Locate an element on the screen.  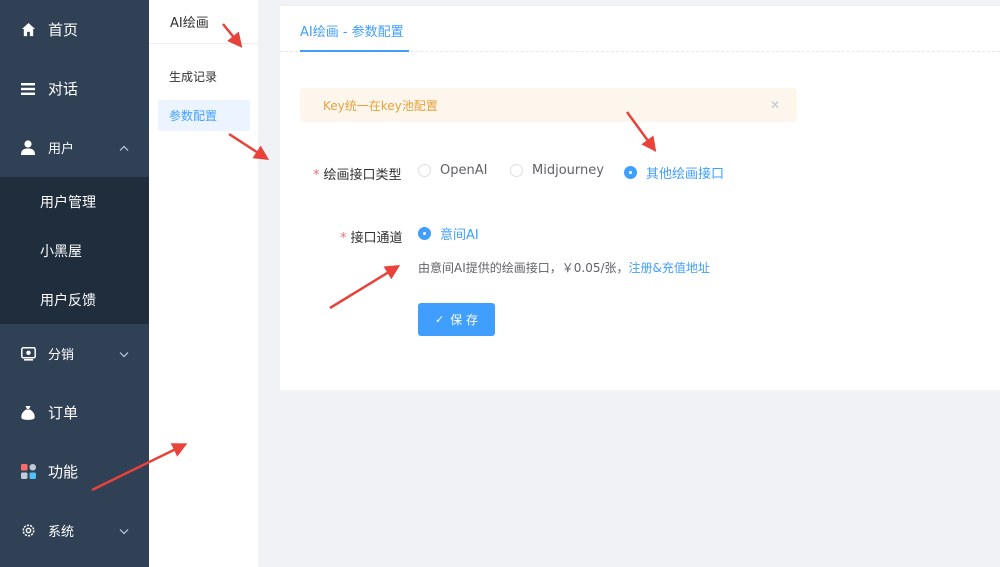
nav-item-home: 首页 is located at coordinates (74, 29).